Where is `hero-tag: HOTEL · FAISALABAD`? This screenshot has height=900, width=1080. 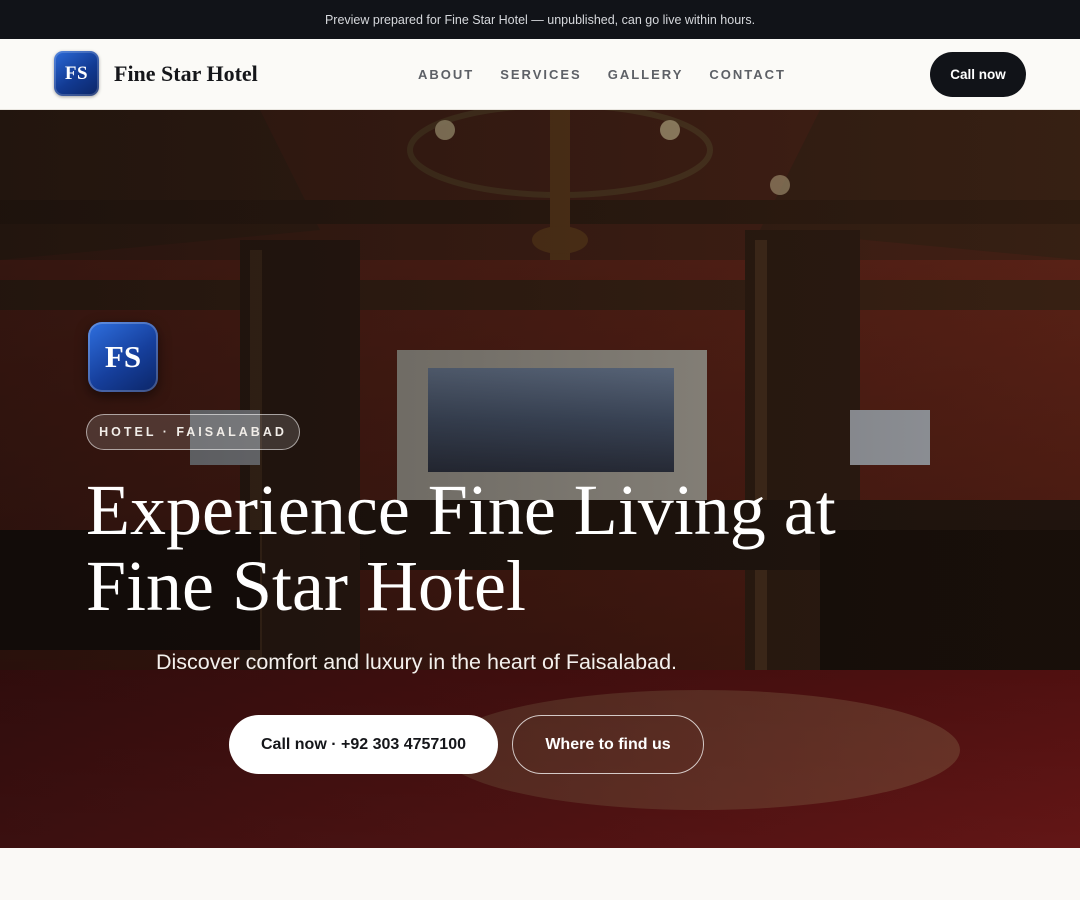 hero-tag: HOTEL · FAISALABAD is located at coordinates (193, 432).